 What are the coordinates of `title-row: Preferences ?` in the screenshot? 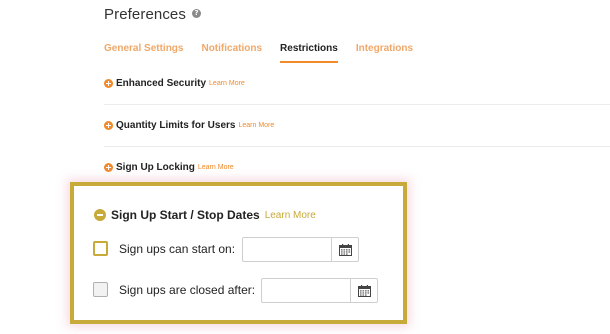 It's located at (152, 14).